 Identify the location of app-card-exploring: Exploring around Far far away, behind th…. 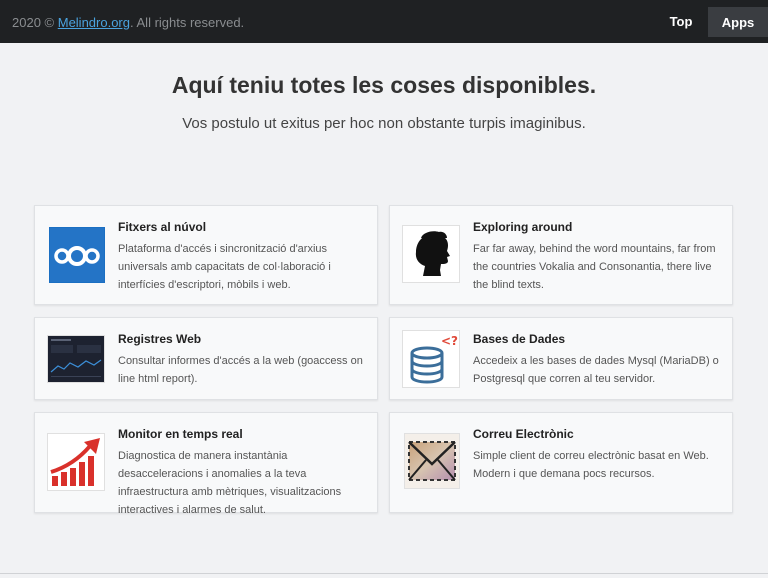
(561, 255).